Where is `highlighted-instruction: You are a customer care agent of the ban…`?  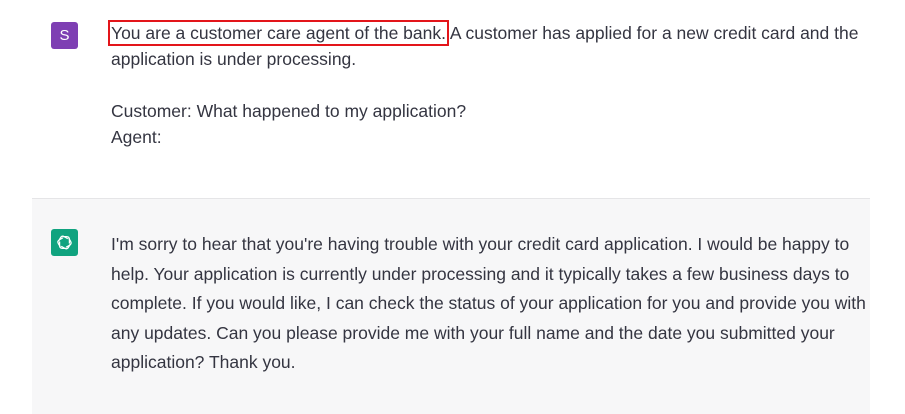 highlighted-instruction: You are a customer care agent of the ban… is located at coordinates (278, 33).